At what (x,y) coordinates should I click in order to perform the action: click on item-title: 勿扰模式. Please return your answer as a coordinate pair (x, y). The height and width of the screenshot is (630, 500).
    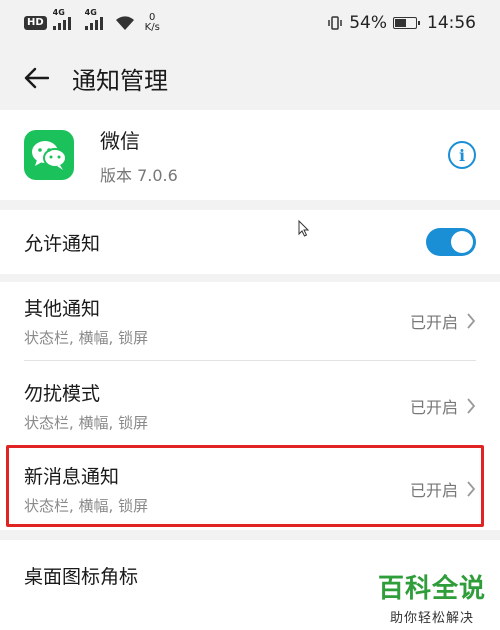
    Looking at the image, I should click on (62, 394).